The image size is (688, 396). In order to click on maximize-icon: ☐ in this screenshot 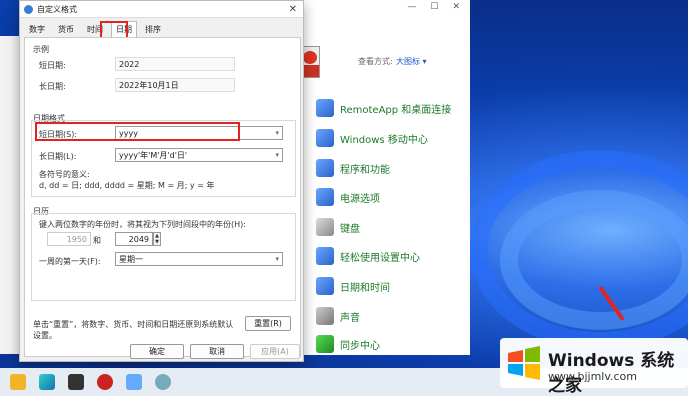, I will do `click(434, 7)`.